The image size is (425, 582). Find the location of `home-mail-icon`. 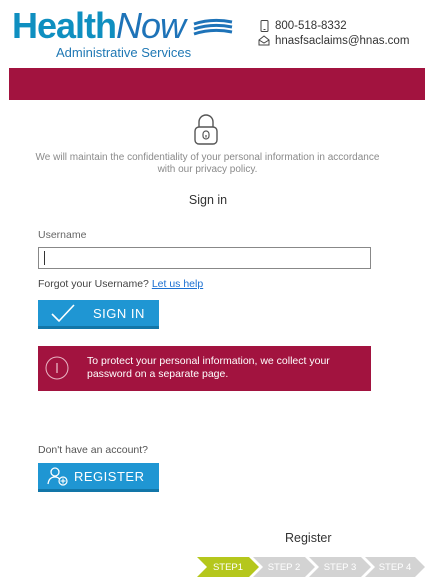

home-mail-icon is located at coordinates (264, 41).